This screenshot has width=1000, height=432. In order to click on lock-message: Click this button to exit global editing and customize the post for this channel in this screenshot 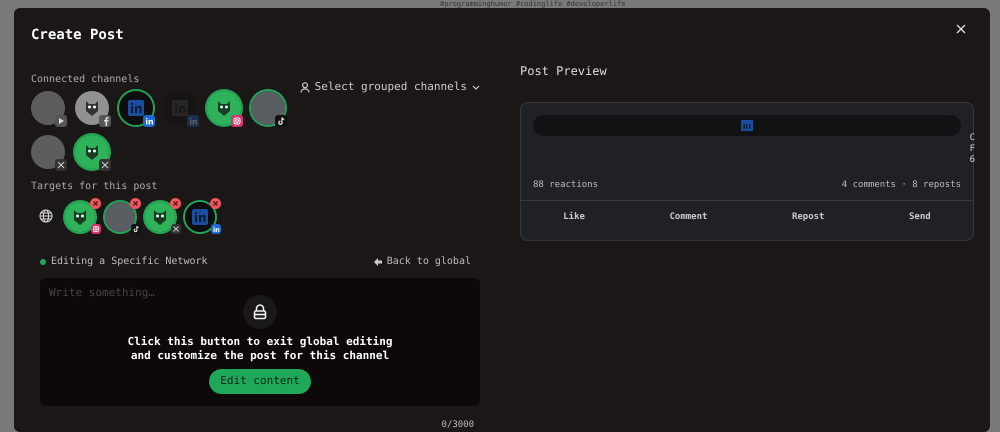, I will do `click(260, 349)`.